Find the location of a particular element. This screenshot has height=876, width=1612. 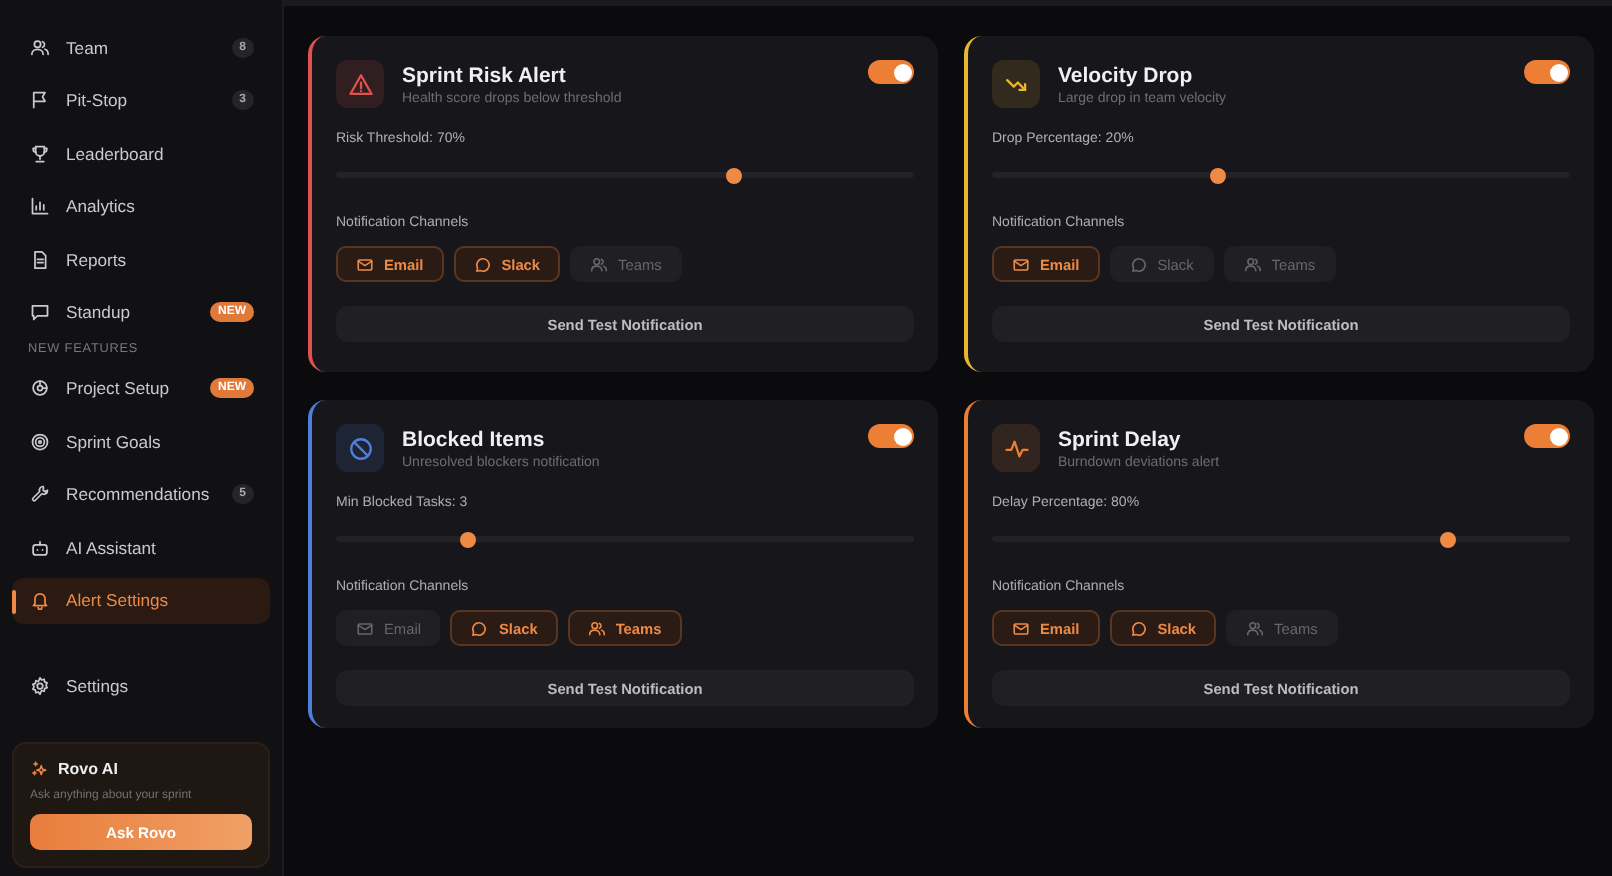

alert-title: Blocked Items is located at coordinates (474, 440).